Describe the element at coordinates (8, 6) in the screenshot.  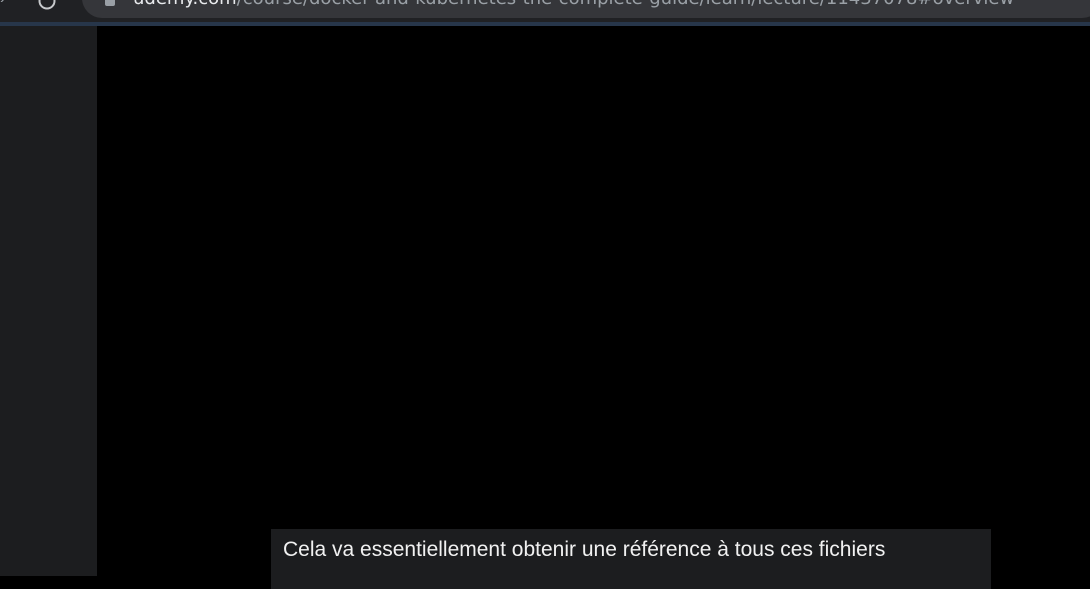
I see `forward-arrow-icon: ›` at that location.